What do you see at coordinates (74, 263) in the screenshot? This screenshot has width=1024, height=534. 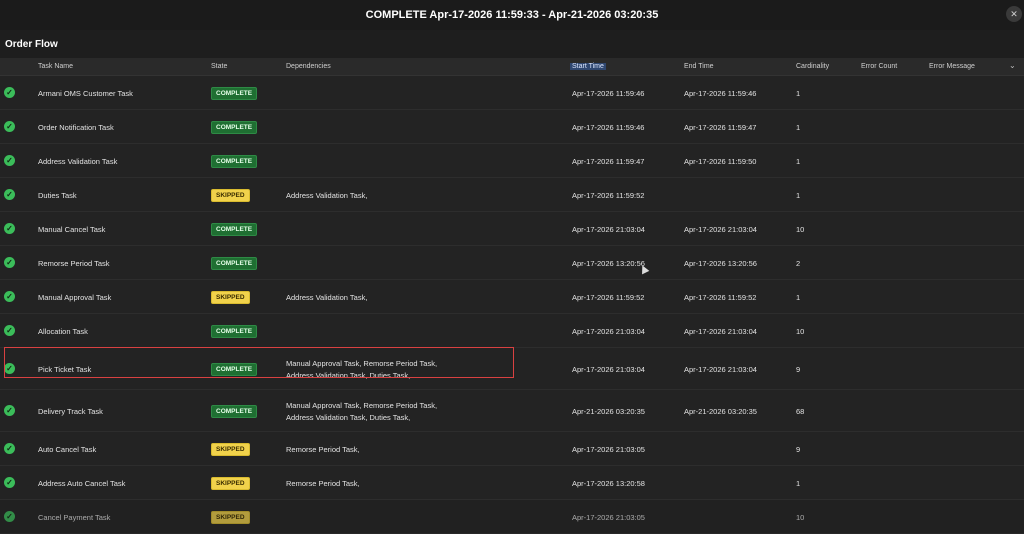 I see `task-name: Remorse Period Task` at bounding box center [74, 263].